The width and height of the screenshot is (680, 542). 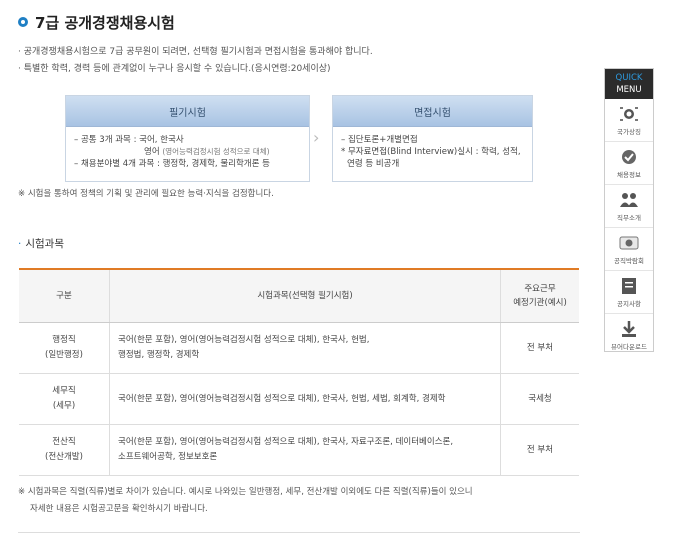 I want to click on quick-menu-title: QUICK MENU, so click(x=629, y=84).